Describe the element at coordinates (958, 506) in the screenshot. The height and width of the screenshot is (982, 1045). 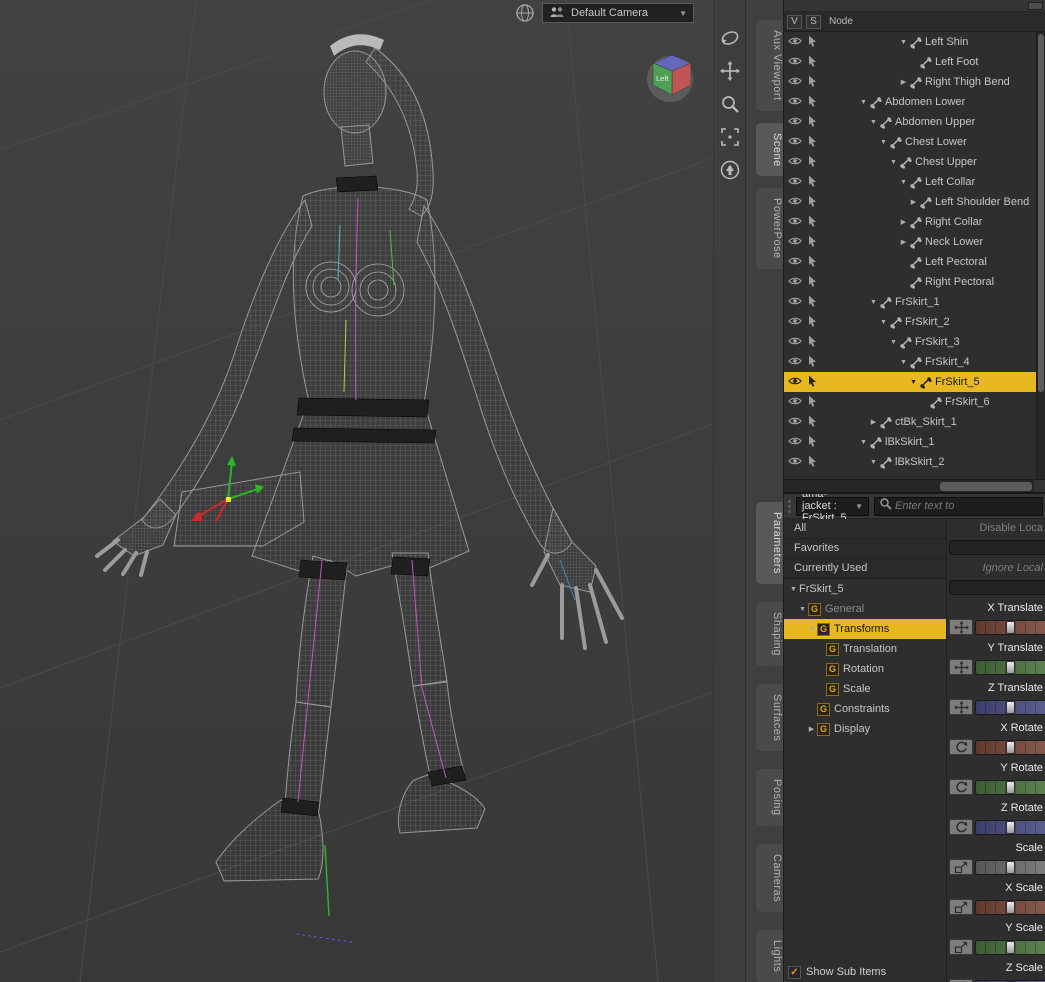
I see `parameter-search-box` at that location.